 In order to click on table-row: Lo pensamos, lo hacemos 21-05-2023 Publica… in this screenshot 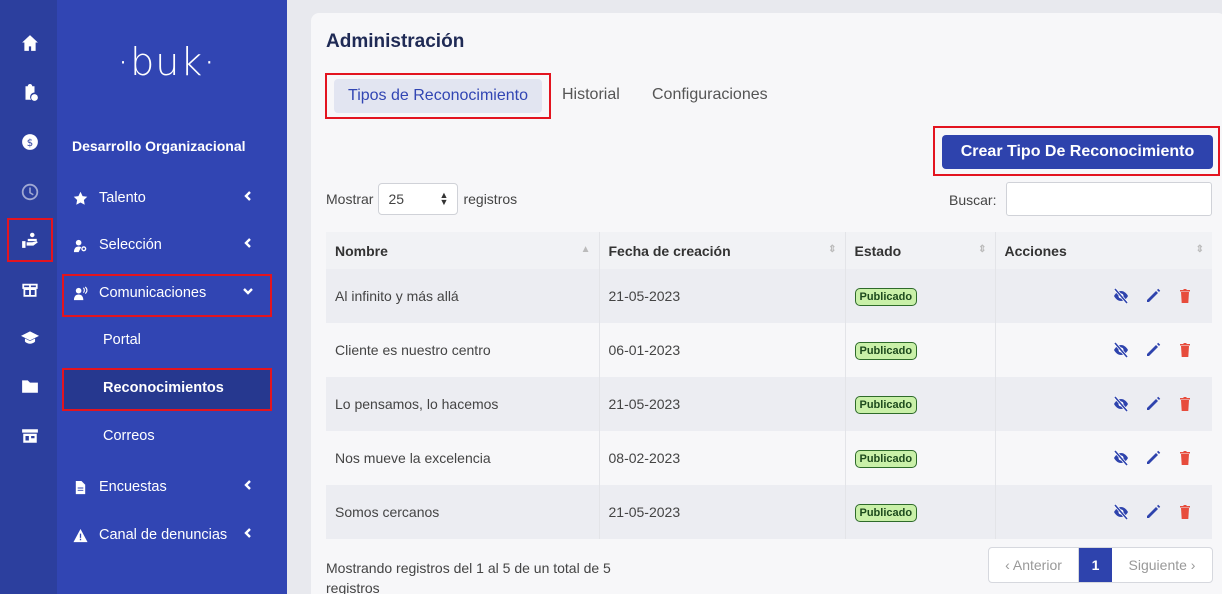, I will do `click(769, 404)`.